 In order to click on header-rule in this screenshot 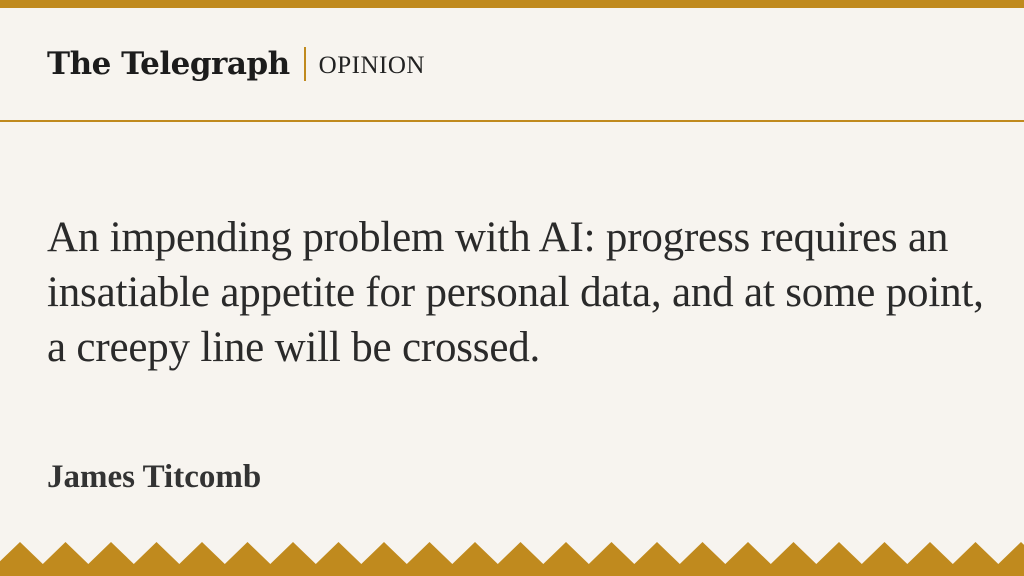, I will do `click(512, 121)`.